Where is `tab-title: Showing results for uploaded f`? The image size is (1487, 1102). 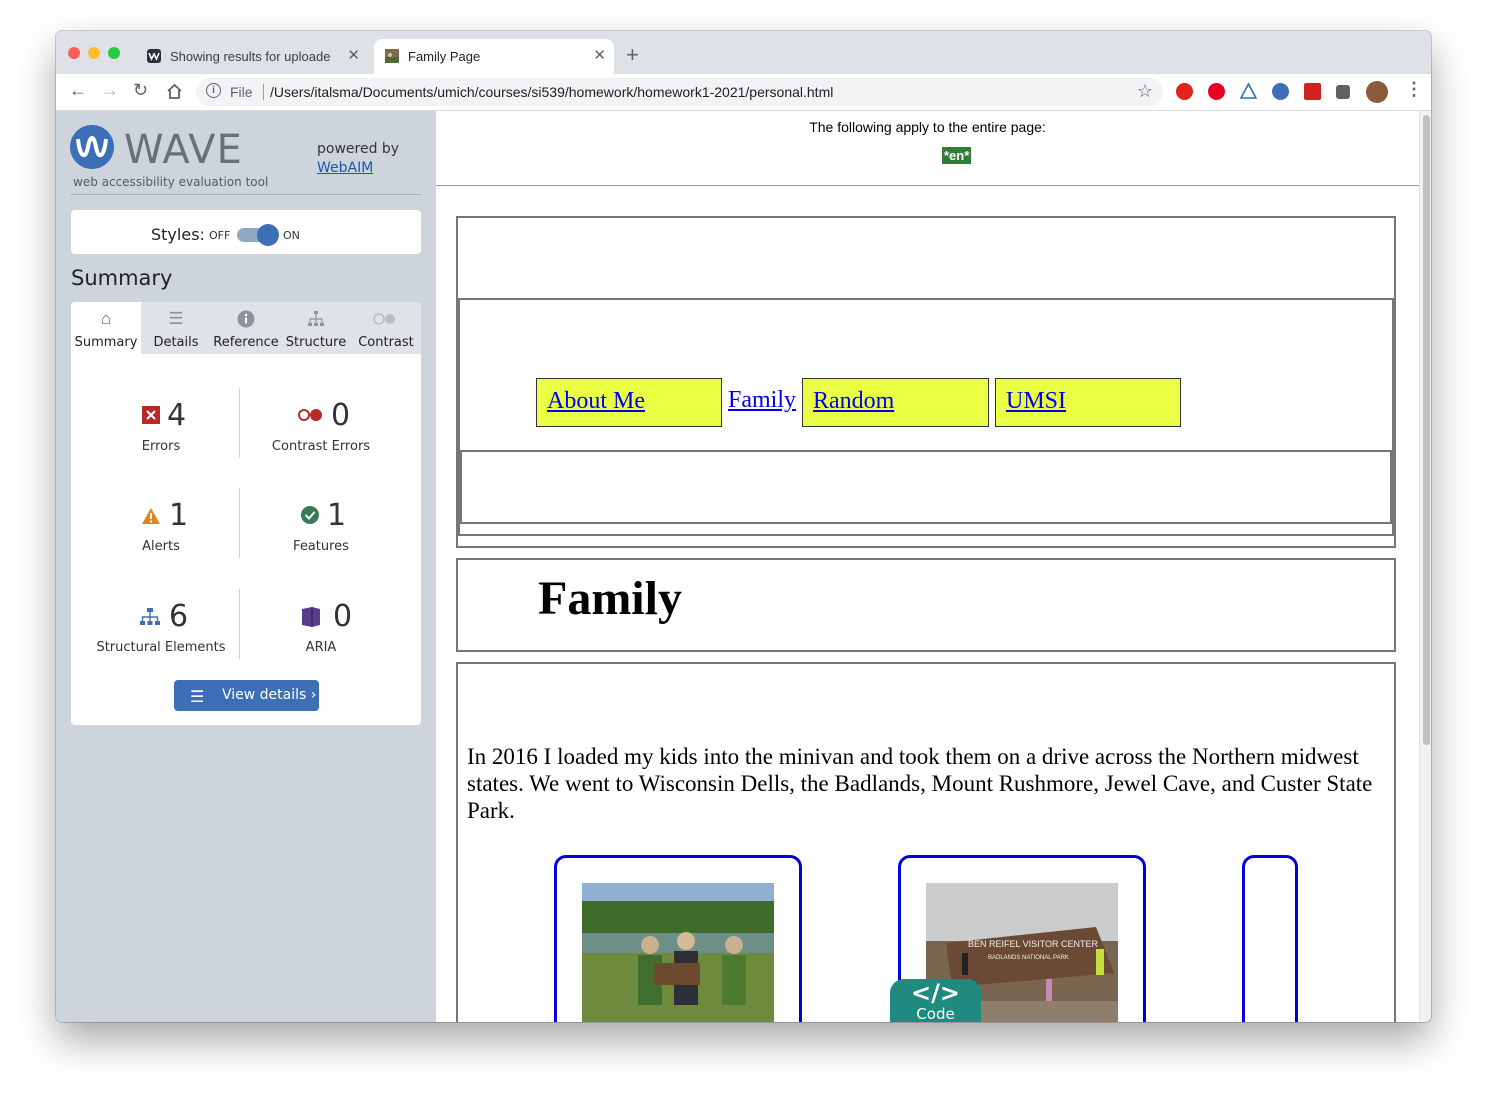 tab-title: Showing results for uploaded f is located at coordinates (250, 56).